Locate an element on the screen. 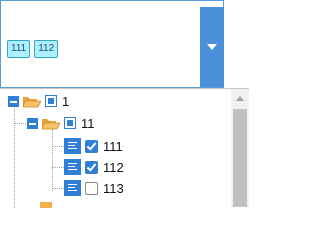  caret-down-icon is located at coordinates (212, 47).